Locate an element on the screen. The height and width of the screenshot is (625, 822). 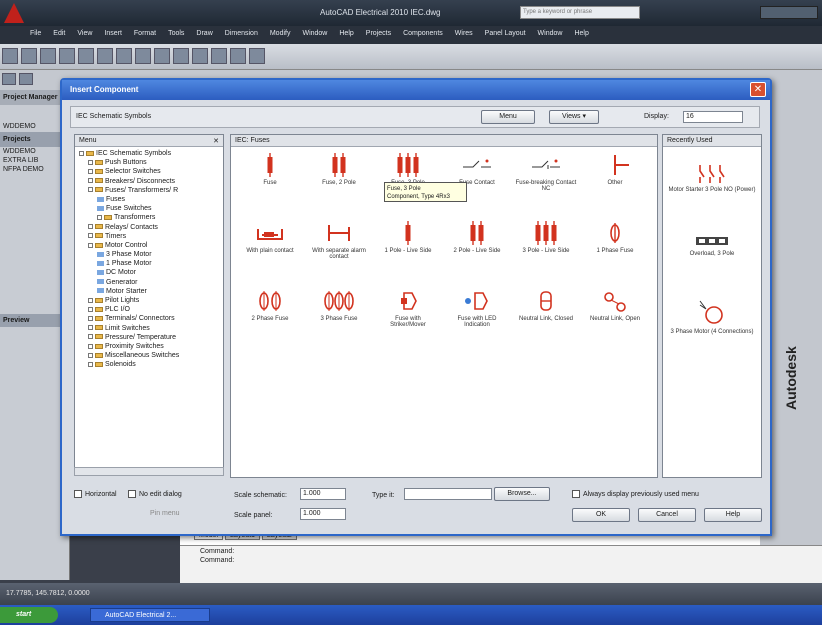
project-item: WDDEMO is located at coordinates (34, 151).